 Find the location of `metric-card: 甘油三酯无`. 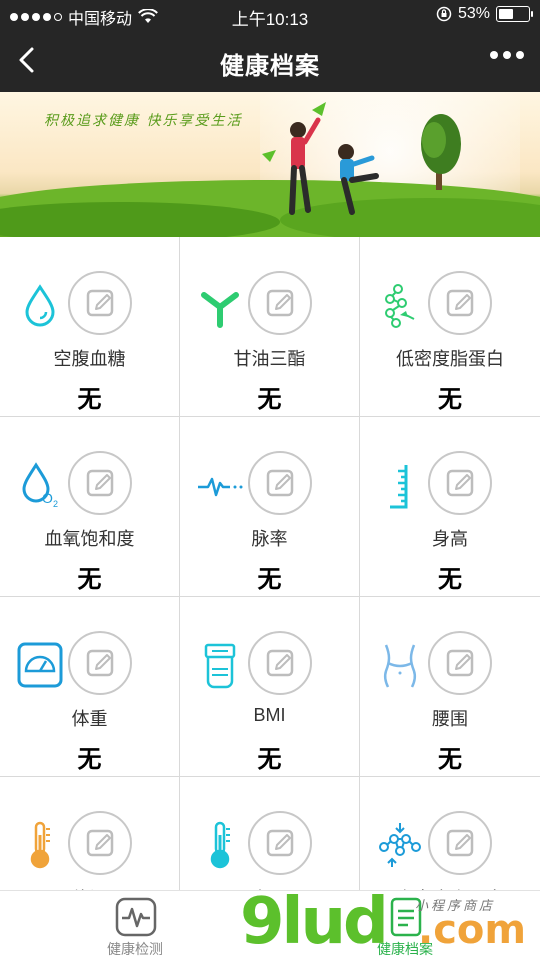

metric-card: 甘油三酯无 is located at coordinates (269, 326).